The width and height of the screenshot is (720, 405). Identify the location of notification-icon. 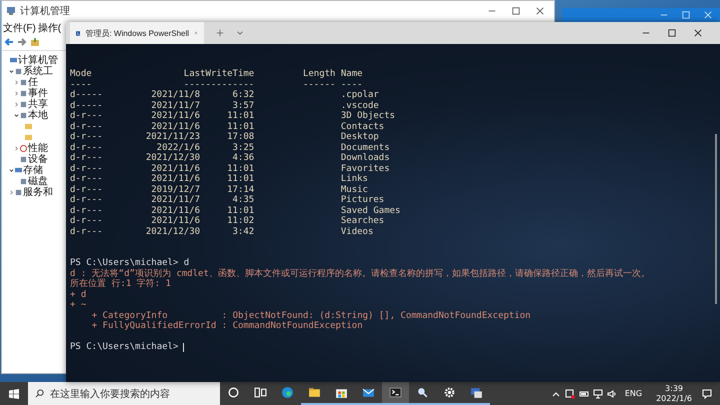
(707, 393).